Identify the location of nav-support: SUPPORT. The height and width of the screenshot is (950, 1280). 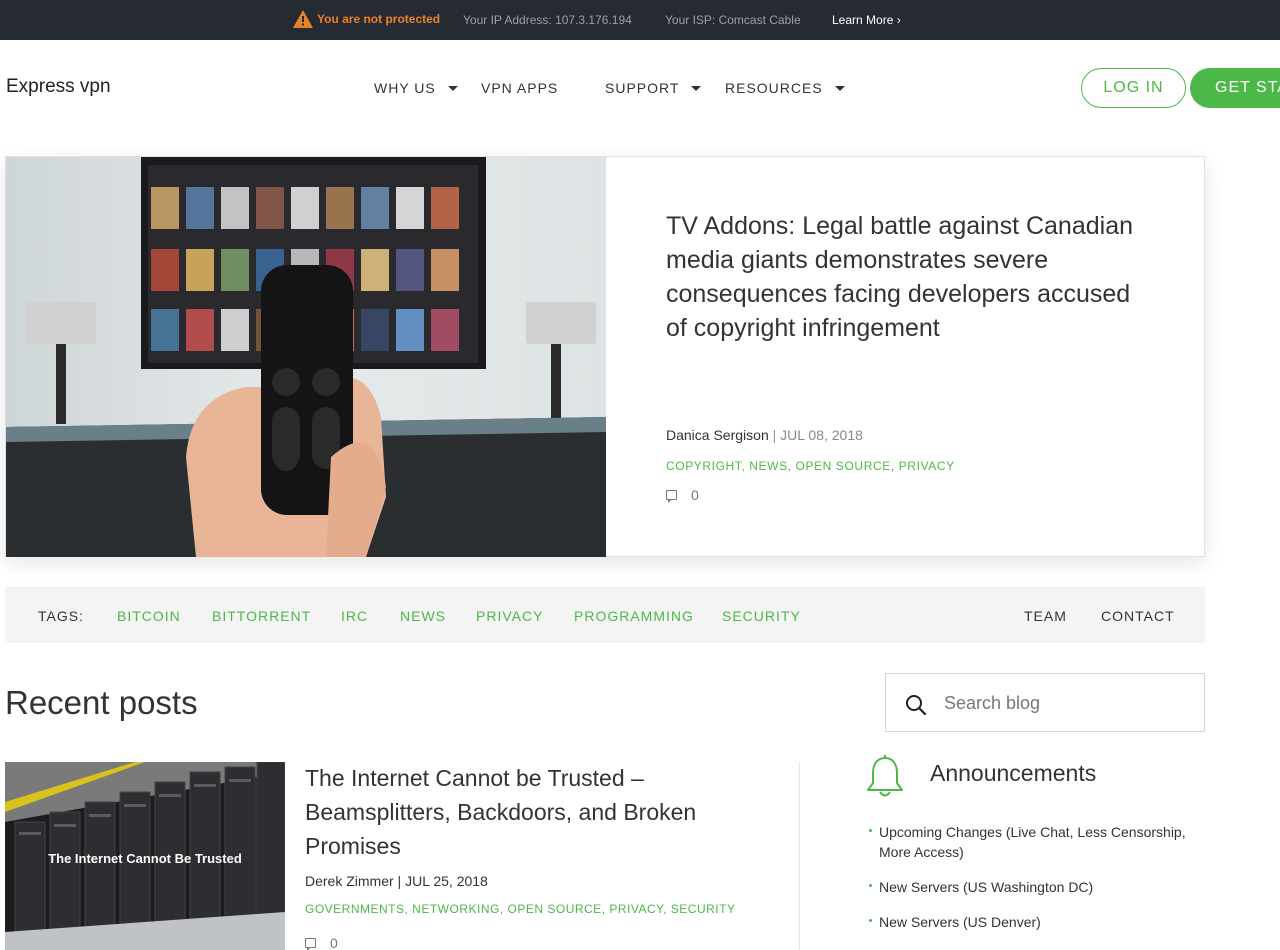
(653, 88).